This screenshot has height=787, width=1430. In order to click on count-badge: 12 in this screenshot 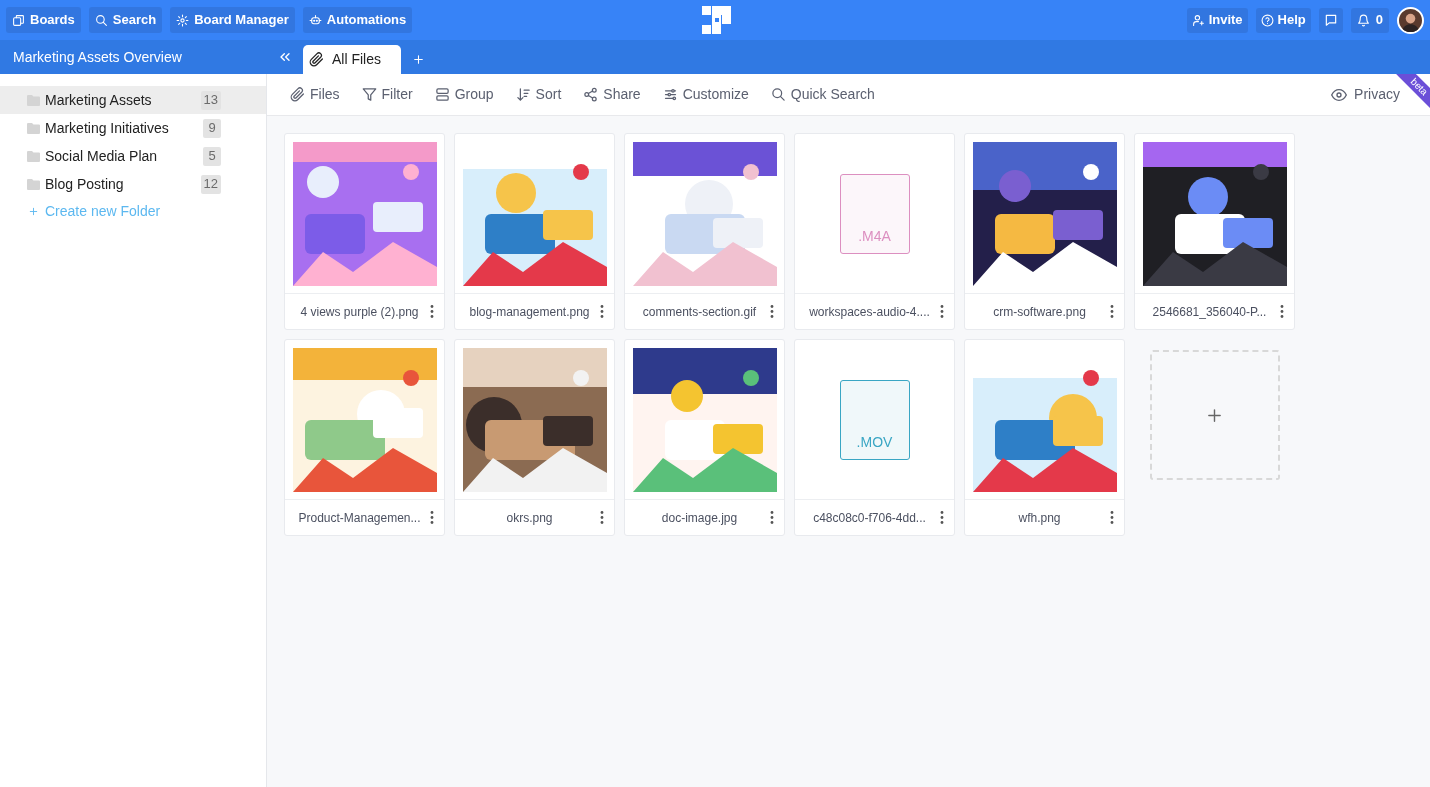, I will do `click(210, 184)`.